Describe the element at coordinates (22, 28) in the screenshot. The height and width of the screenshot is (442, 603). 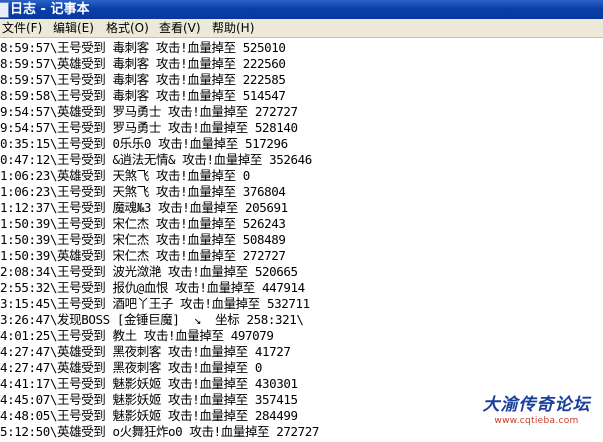
I see `menu-file: 文件(F)` at that location.